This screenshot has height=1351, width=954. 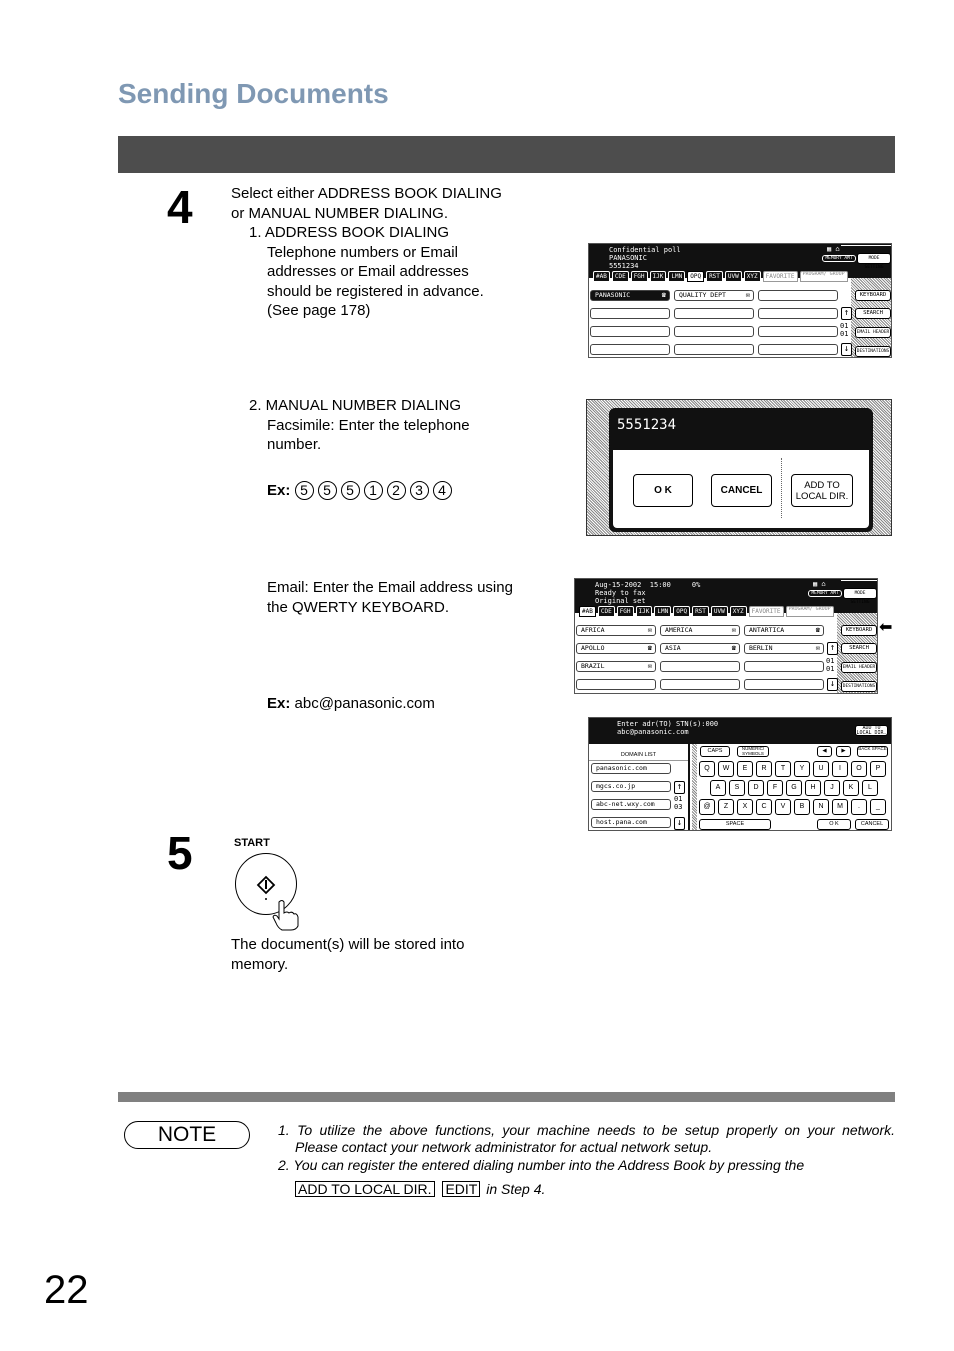 I want to click on key-e: E, so click(x=745, y=769).